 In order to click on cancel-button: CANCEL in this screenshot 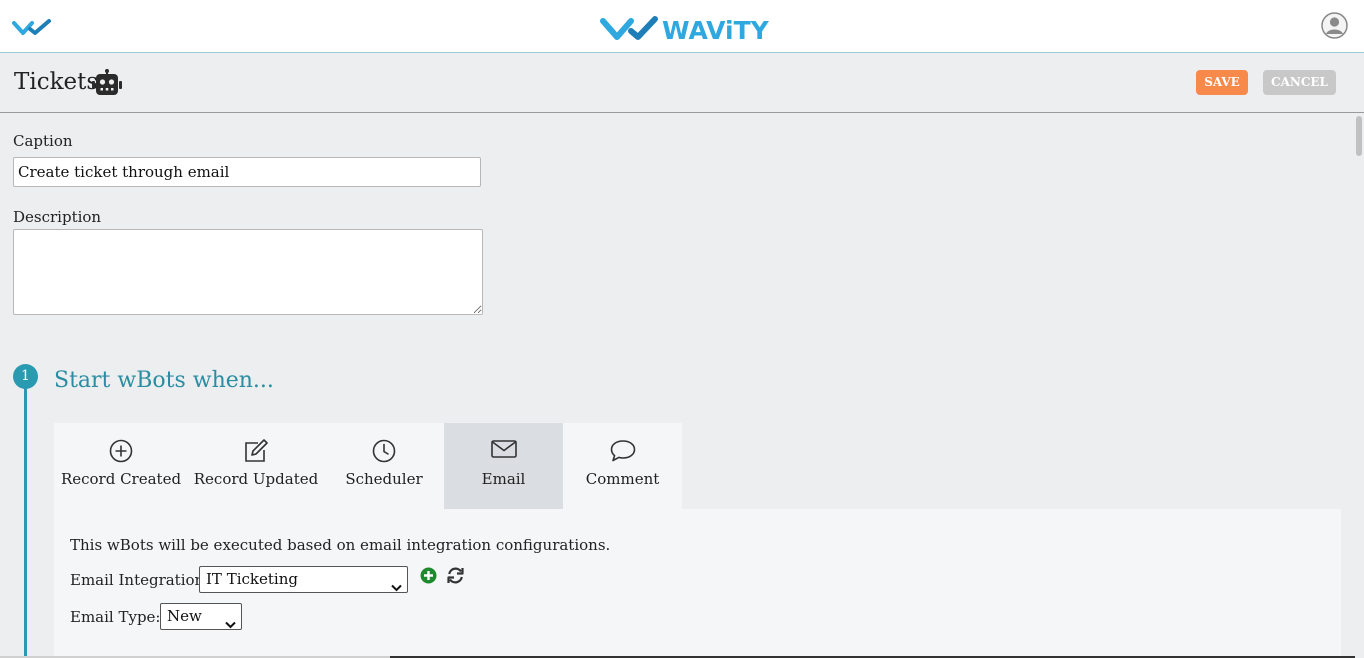, I will do `click(1299, 82)`.